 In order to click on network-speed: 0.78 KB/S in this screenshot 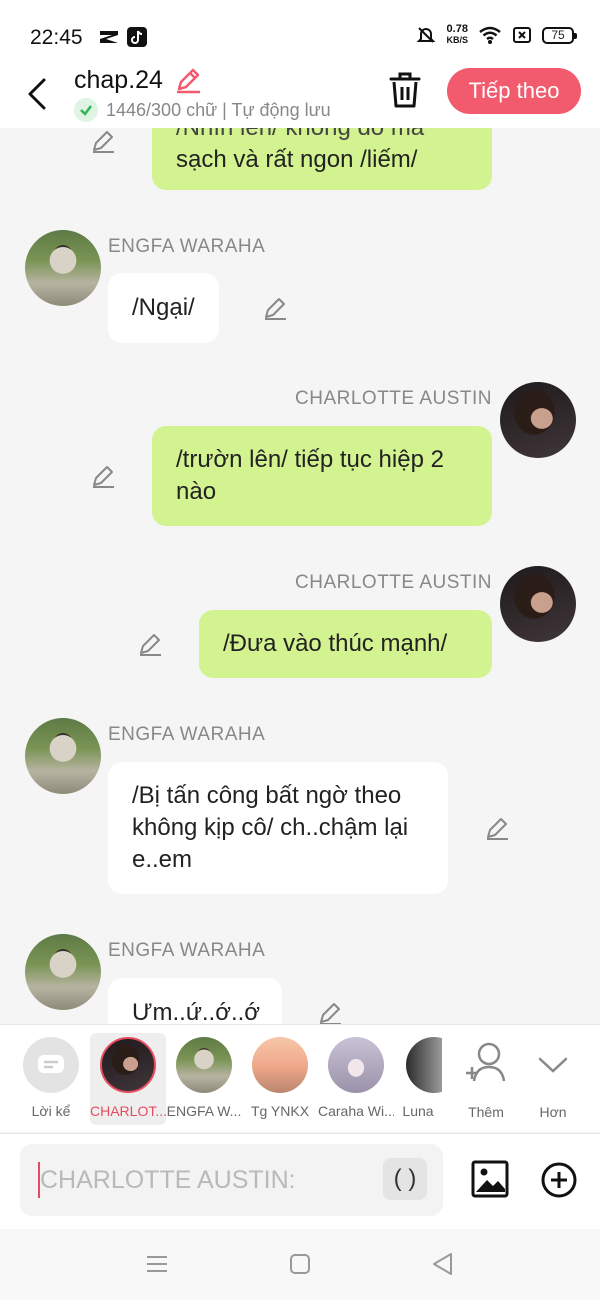, I will do `click(457, 34)`.